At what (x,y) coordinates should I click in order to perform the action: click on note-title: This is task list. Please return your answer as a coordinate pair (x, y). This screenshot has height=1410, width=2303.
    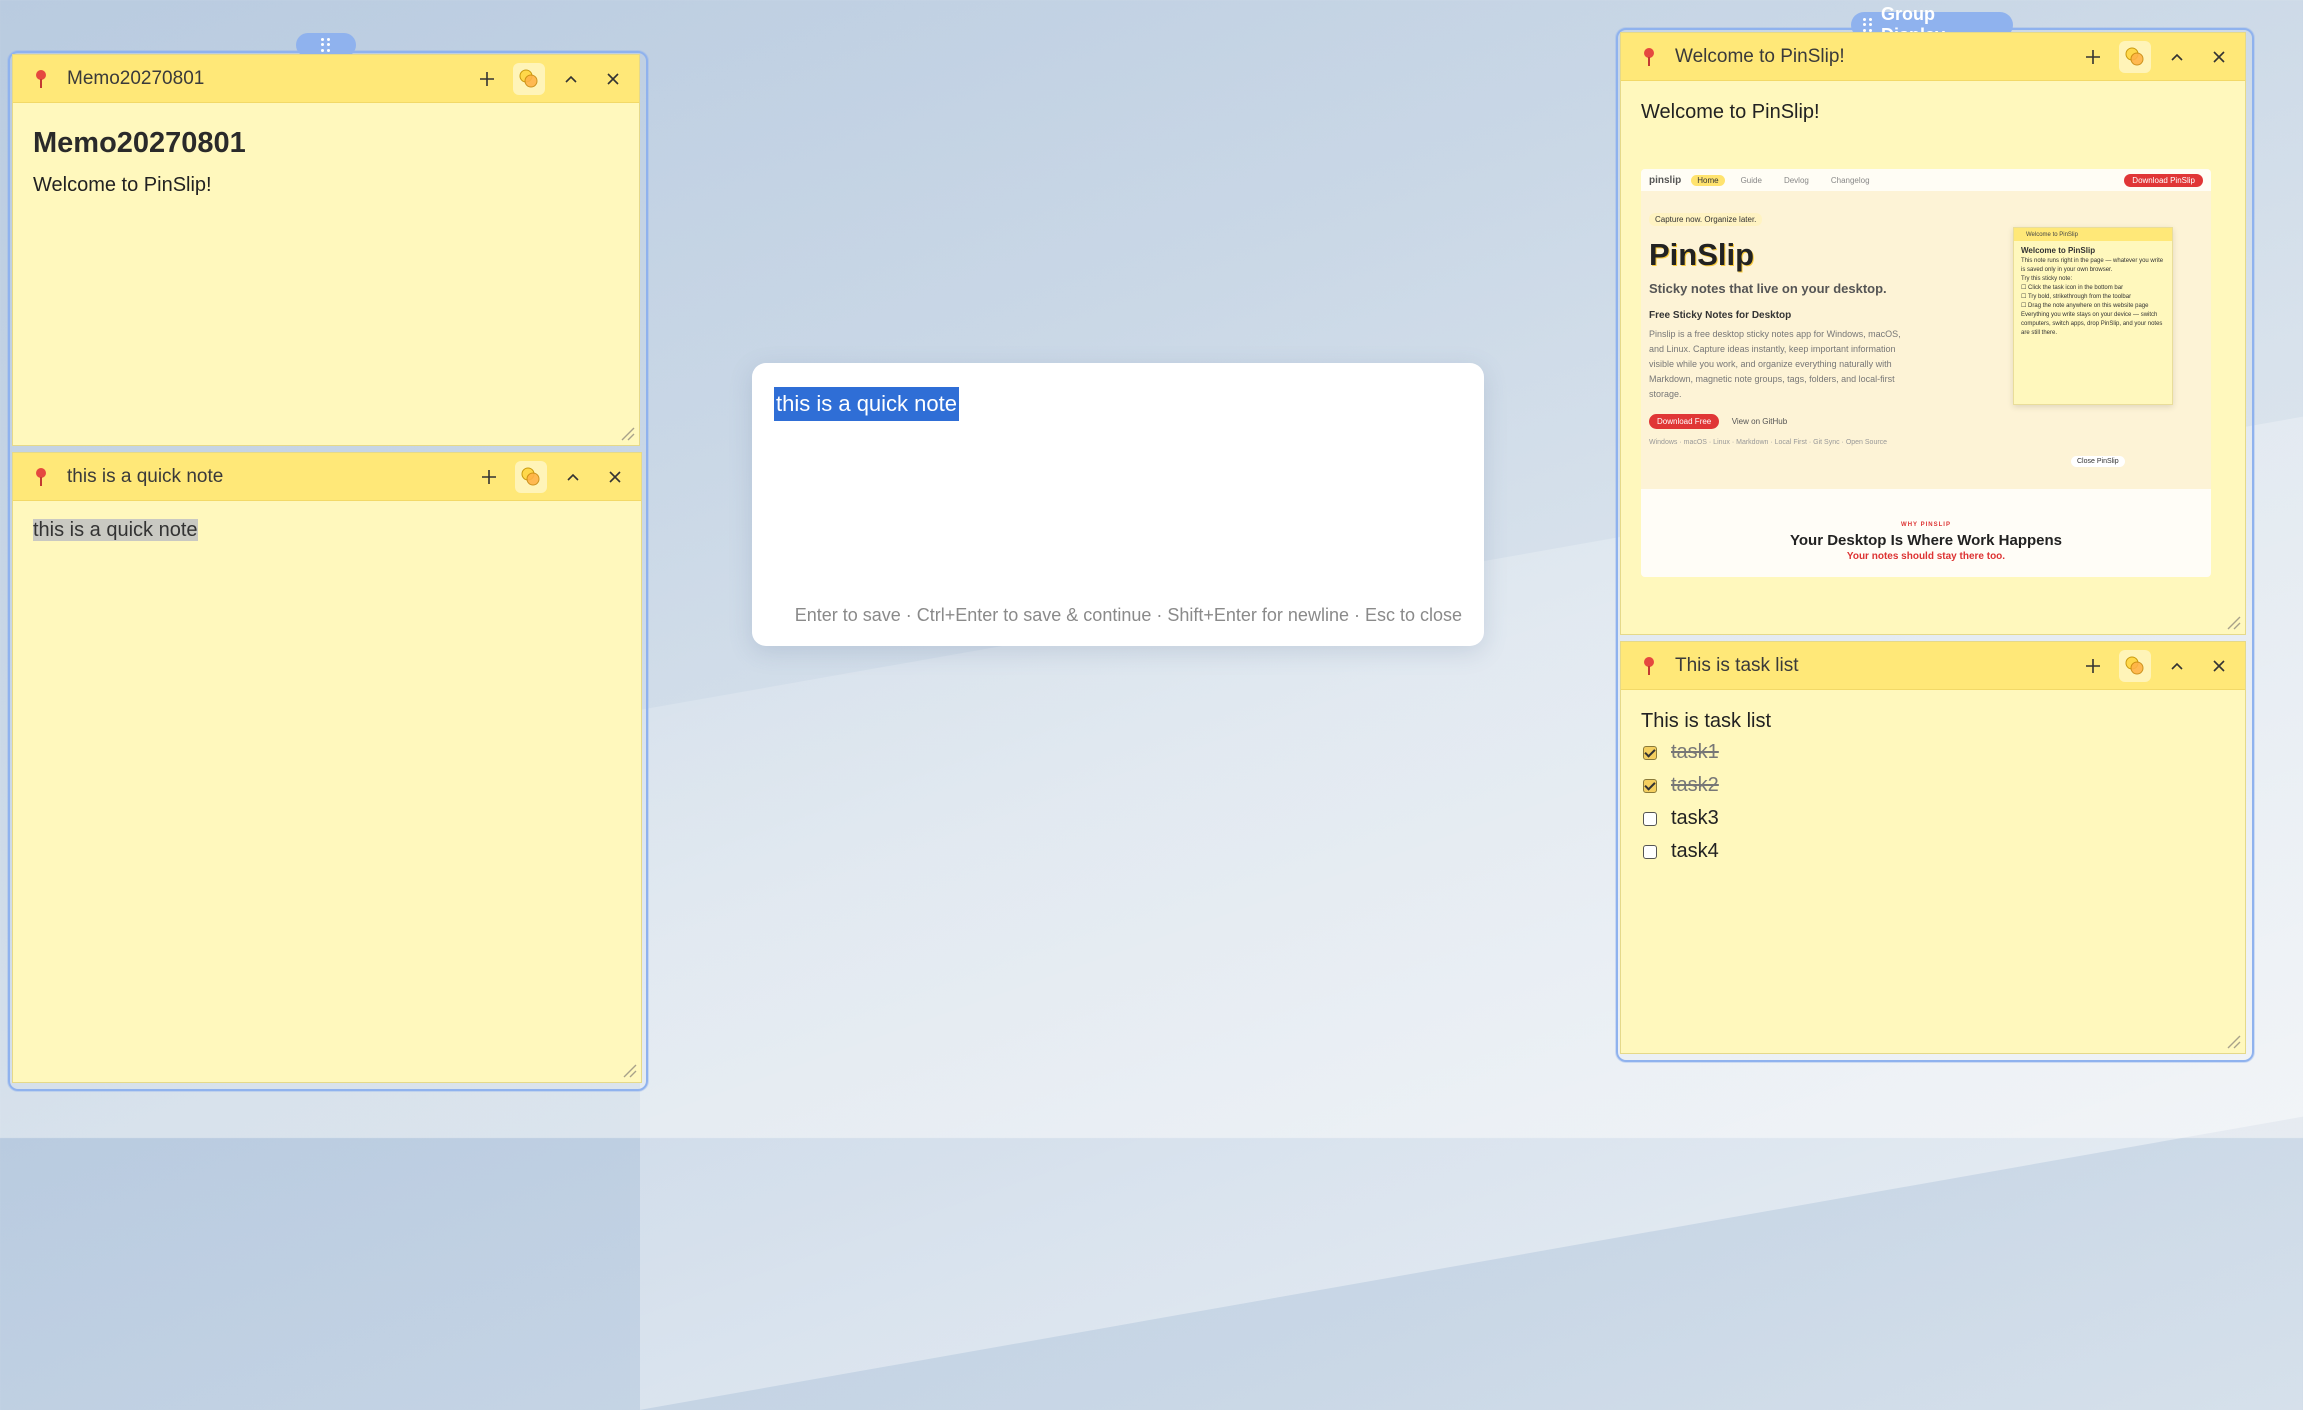
    Looking at the image, I should click on (1737, 665).